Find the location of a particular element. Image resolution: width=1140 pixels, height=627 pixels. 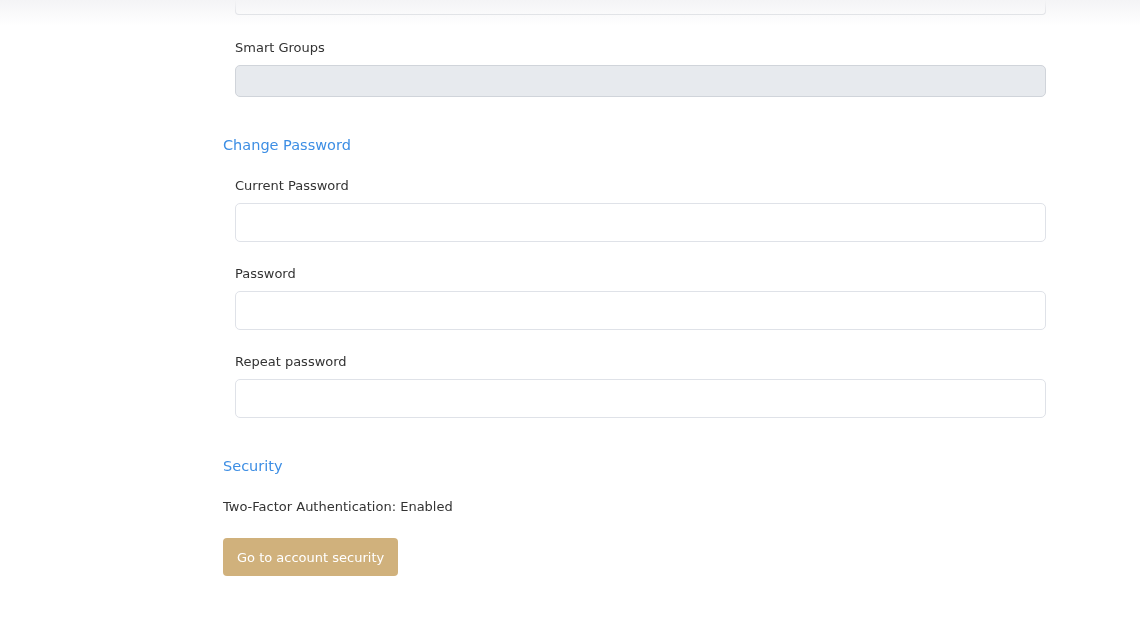

section-heading: Change Password is located at coordinates (287, 145).